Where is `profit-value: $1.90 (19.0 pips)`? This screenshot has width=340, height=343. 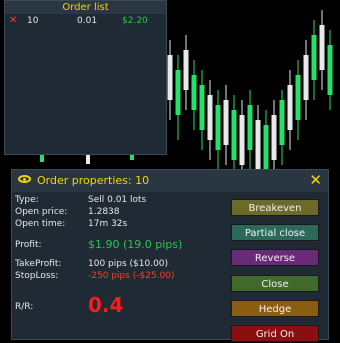 profit-value: $1.90 (19.0 pips) is located at coordinates (135, 244).